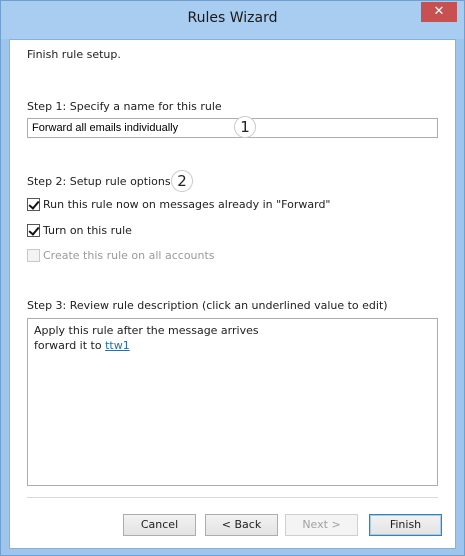  Describe the element at coordinates (159, 525) in the screenshot. I see `cancel-button: Cancel` at that location.